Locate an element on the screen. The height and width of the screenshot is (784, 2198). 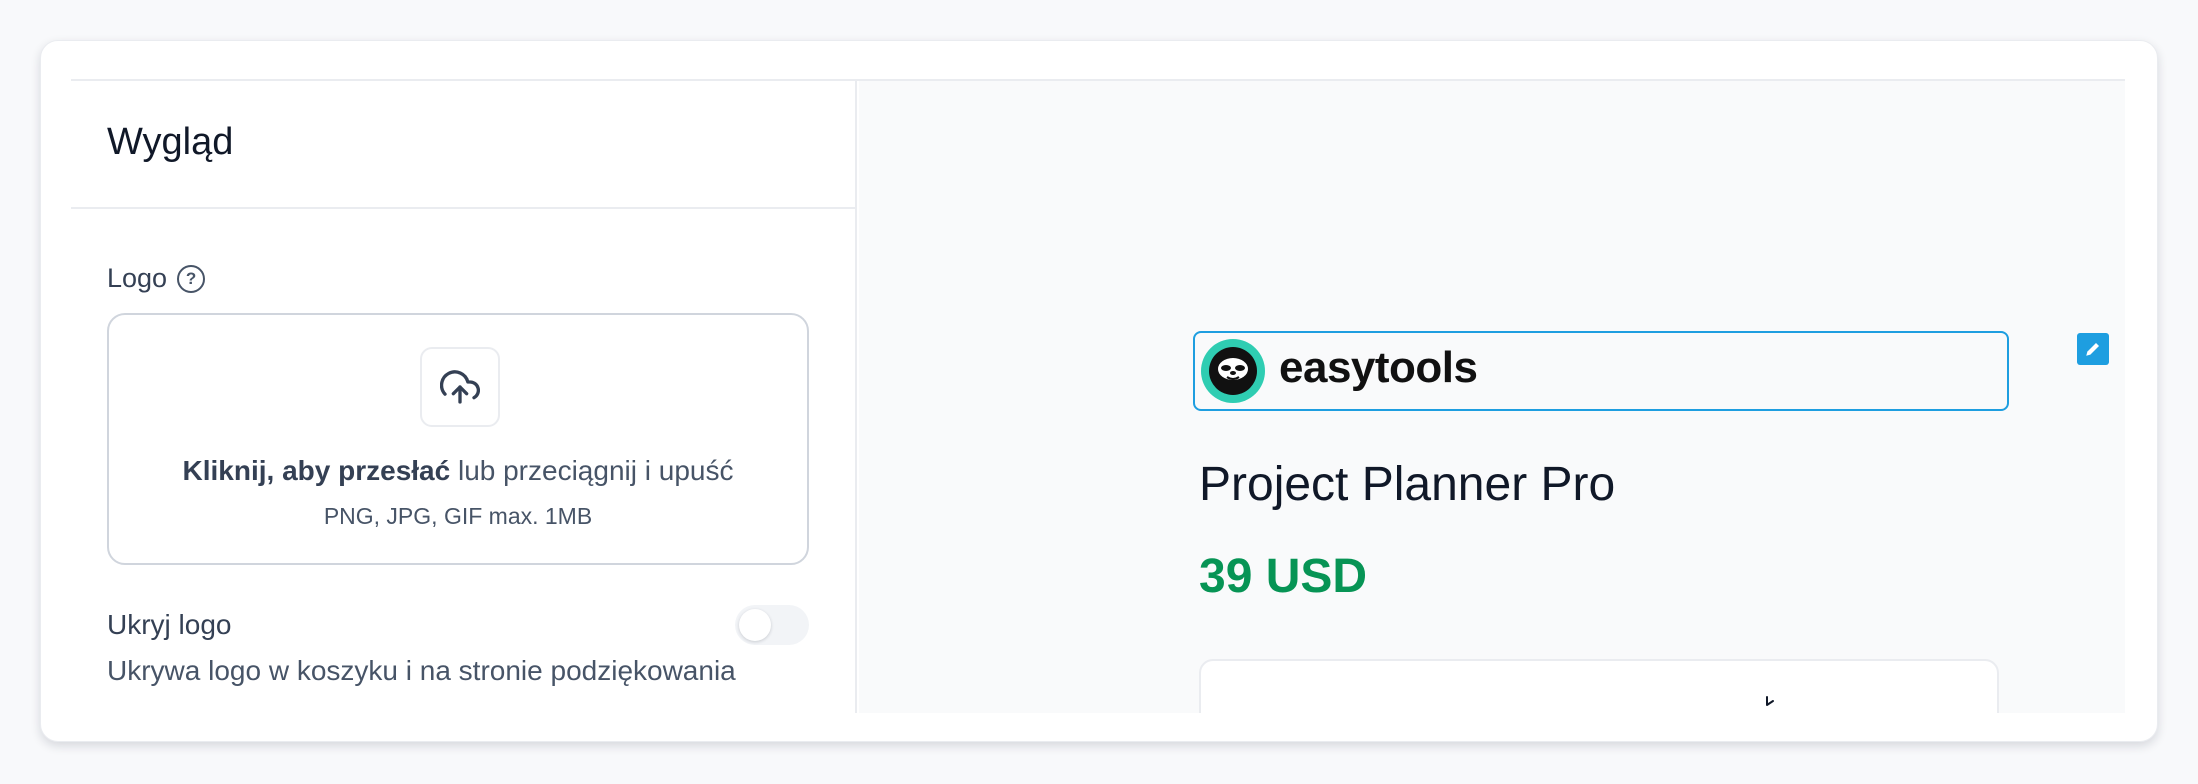
help-icon: ? is located at coordinates (191, 278).